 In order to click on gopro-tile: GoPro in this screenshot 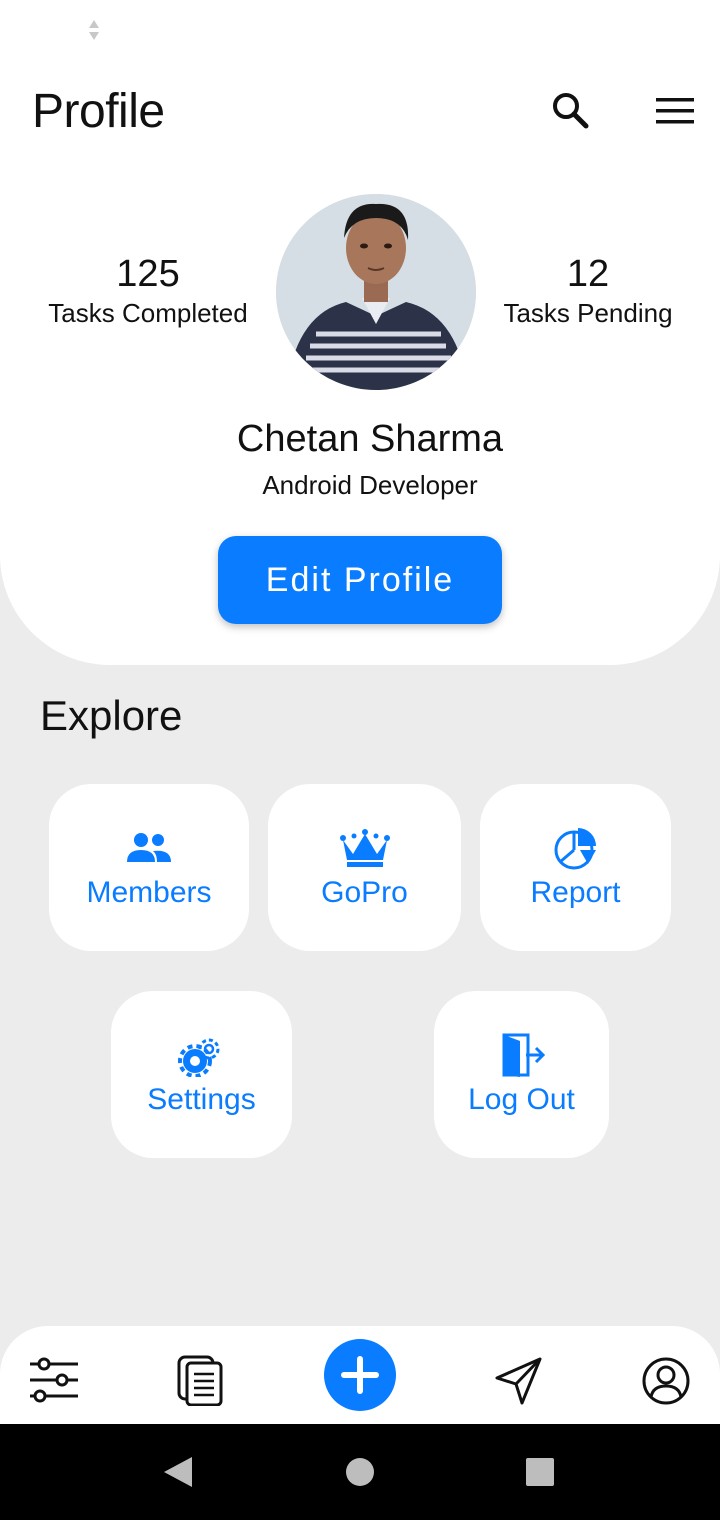, I will do `click(364, 867)`.